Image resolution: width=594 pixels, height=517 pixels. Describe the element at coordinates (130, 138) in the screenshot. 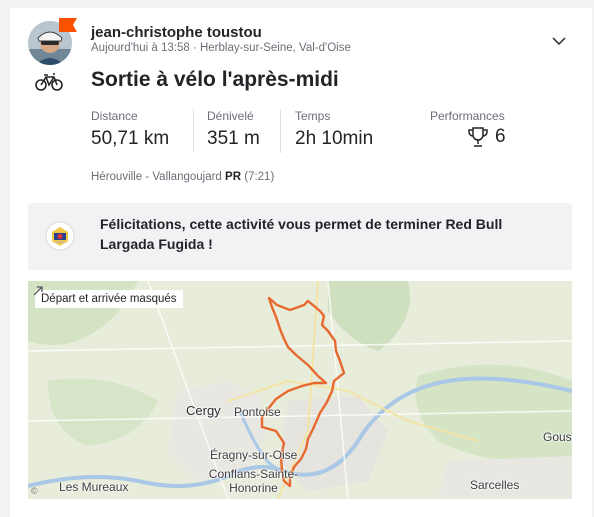

I see `stat-value: 50,71 km` at that location.